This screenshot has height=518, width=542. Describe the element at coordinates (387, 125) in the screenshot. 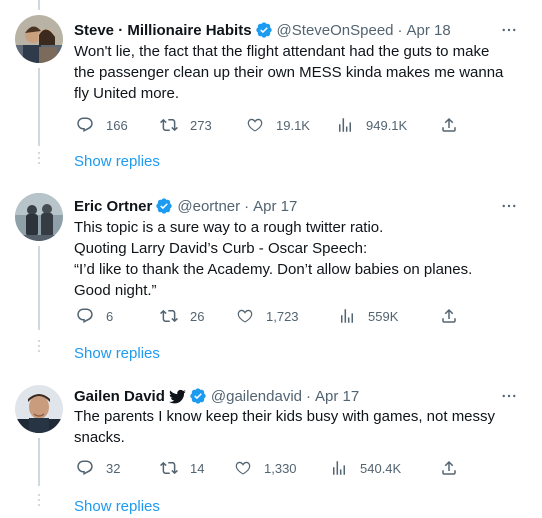

I see `view-count: 949.1K` at that location.